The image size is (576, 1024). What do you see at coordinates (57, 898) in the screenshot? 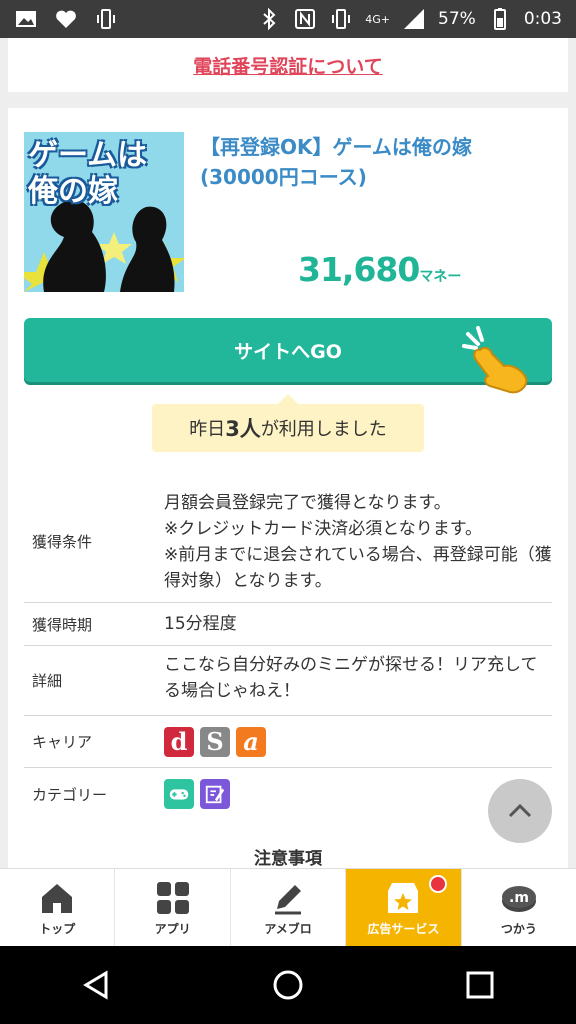
I see `home-icon` at bounding box center [57, 898].